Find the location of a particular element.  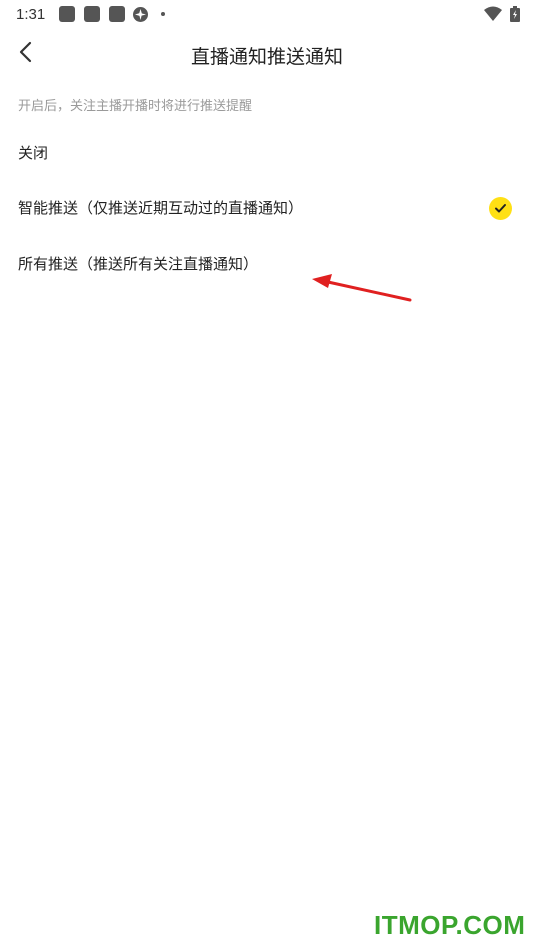

page-title: 直播通知推送通知 is located at coordinates (266, 57).